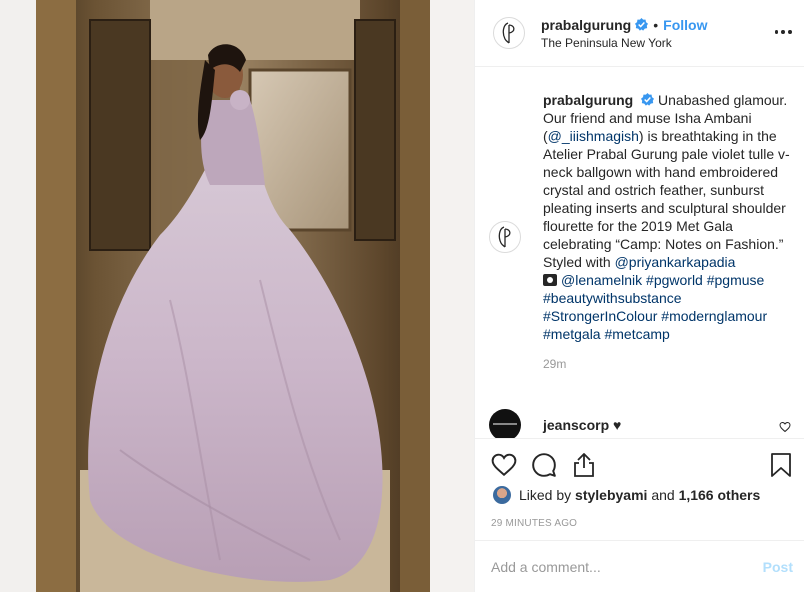 The height and width of the screenshot is (592, 804). I want to click on comment-row: jeanscorp ♥, so click(640, 423).